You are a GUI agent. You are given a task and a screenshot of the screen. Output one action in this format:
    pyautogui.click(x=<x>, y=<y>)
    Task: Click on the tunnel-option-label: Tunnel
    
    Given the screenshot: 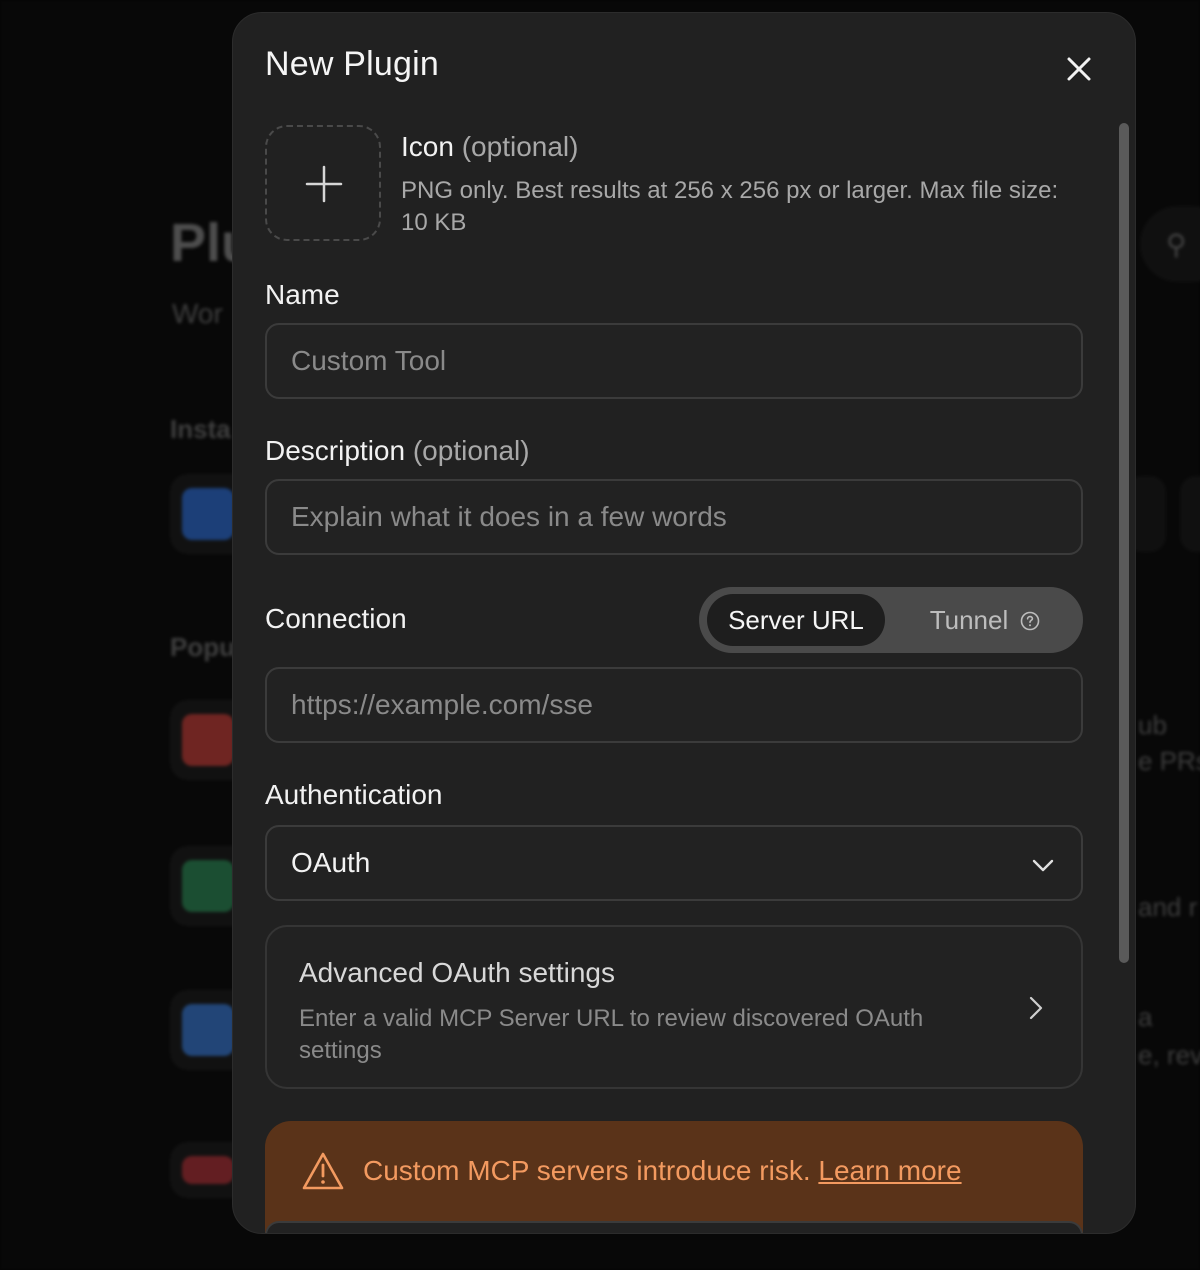 What is the action you would take?
    pyautogui.click(x=969, y=619)
    